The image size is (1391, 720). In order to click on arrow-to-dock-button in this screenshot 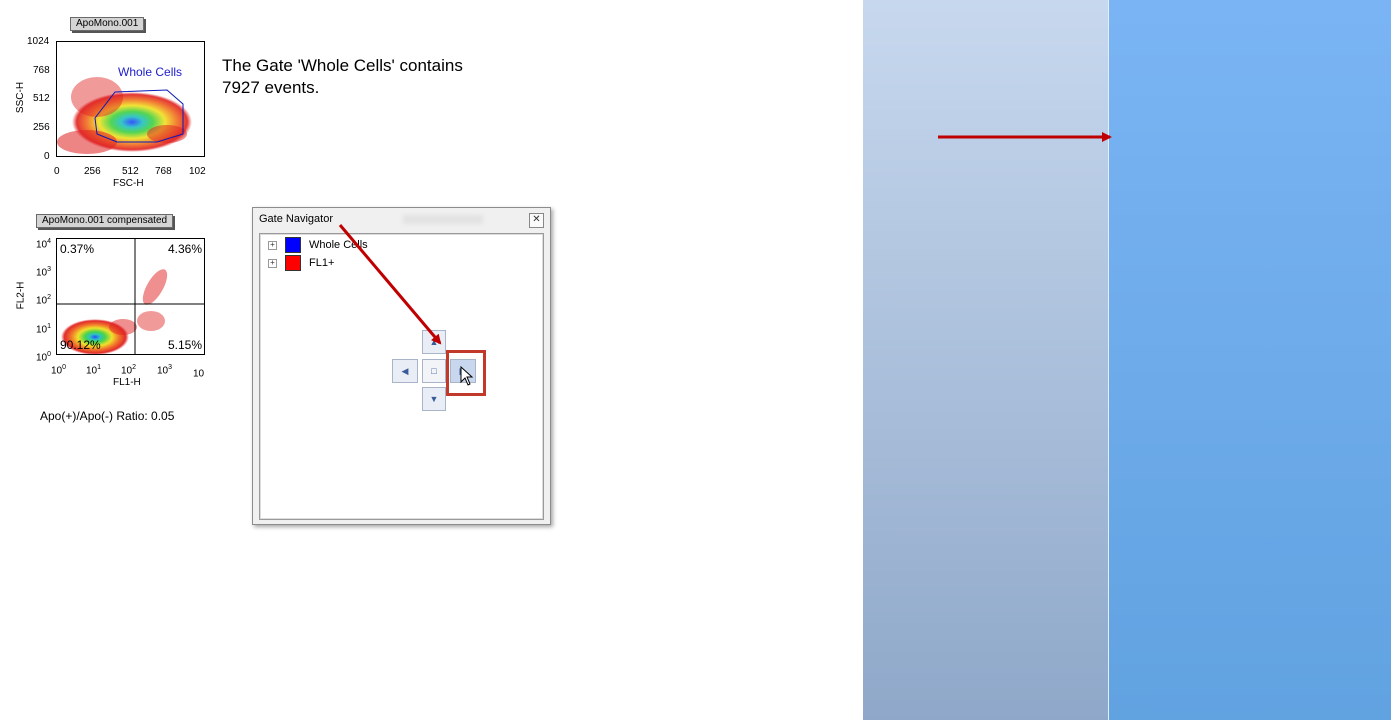, I will do `click(390, 284)`.